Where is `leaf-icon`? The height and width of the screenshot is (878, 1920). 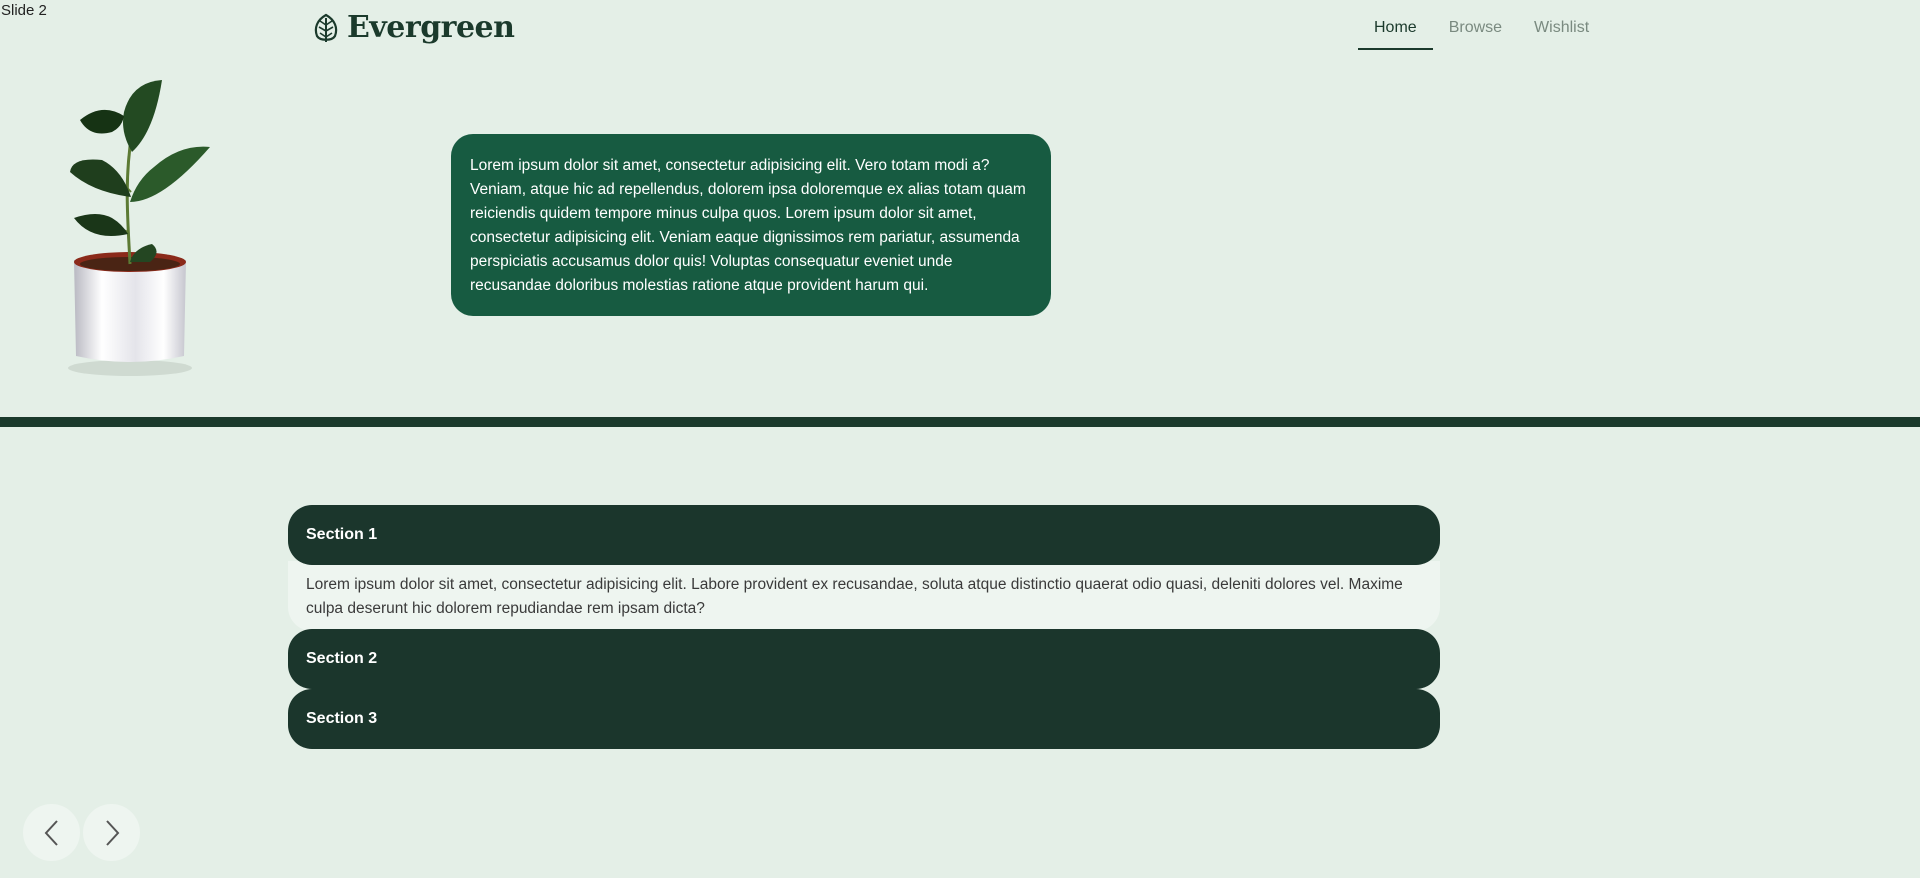 leaf-icon is located at coordinates (326, 27).